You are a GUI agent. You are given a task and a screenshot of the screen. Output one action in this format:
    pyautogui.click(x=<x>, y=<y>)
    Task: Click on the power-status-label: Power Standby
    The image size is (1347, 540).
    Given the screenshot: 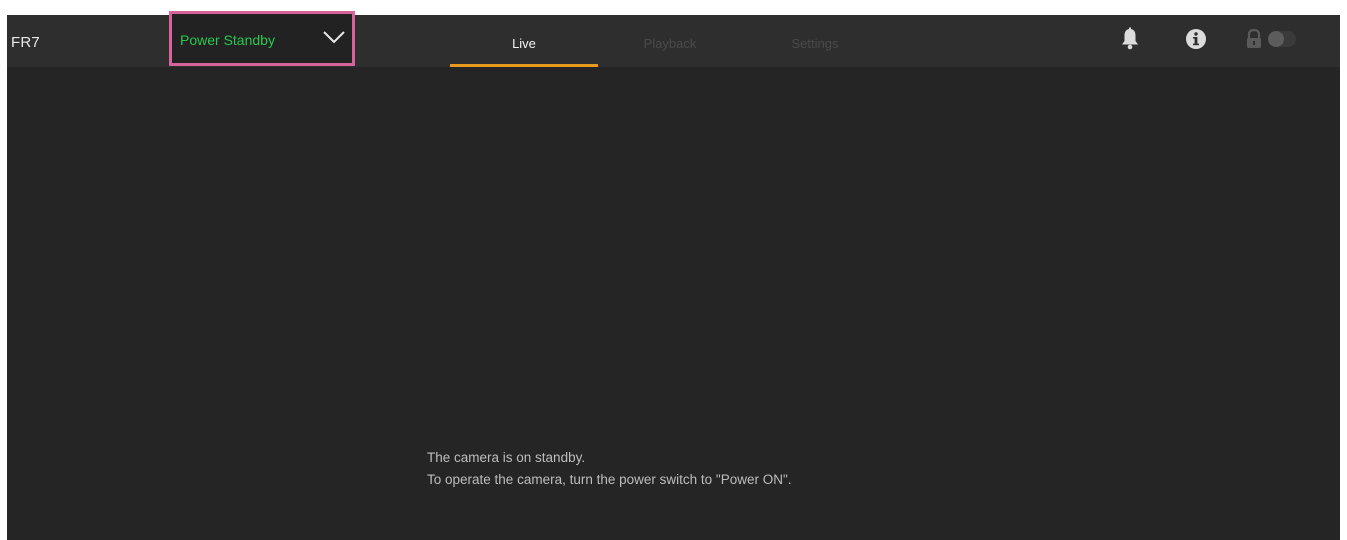 What is the action you would take?
    pyautogui.click(x=227, y=40)
    